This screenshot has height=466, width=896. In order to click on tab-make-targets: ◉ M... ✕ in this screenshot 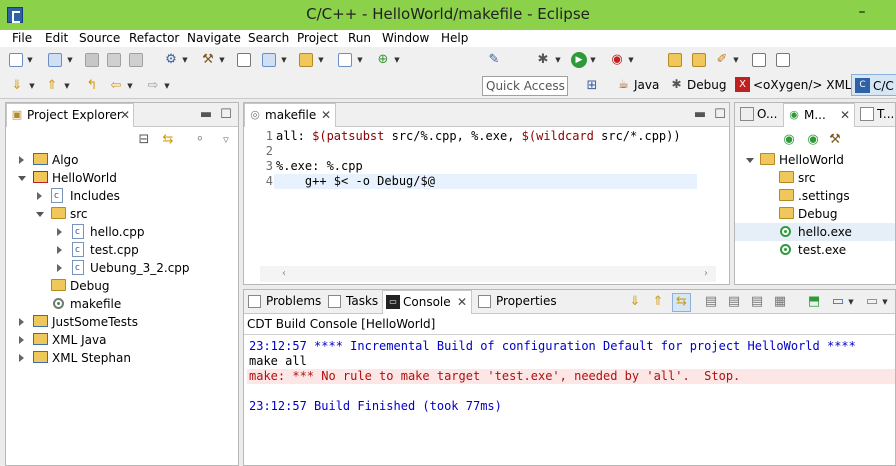, I will do `click(819, 115)`.